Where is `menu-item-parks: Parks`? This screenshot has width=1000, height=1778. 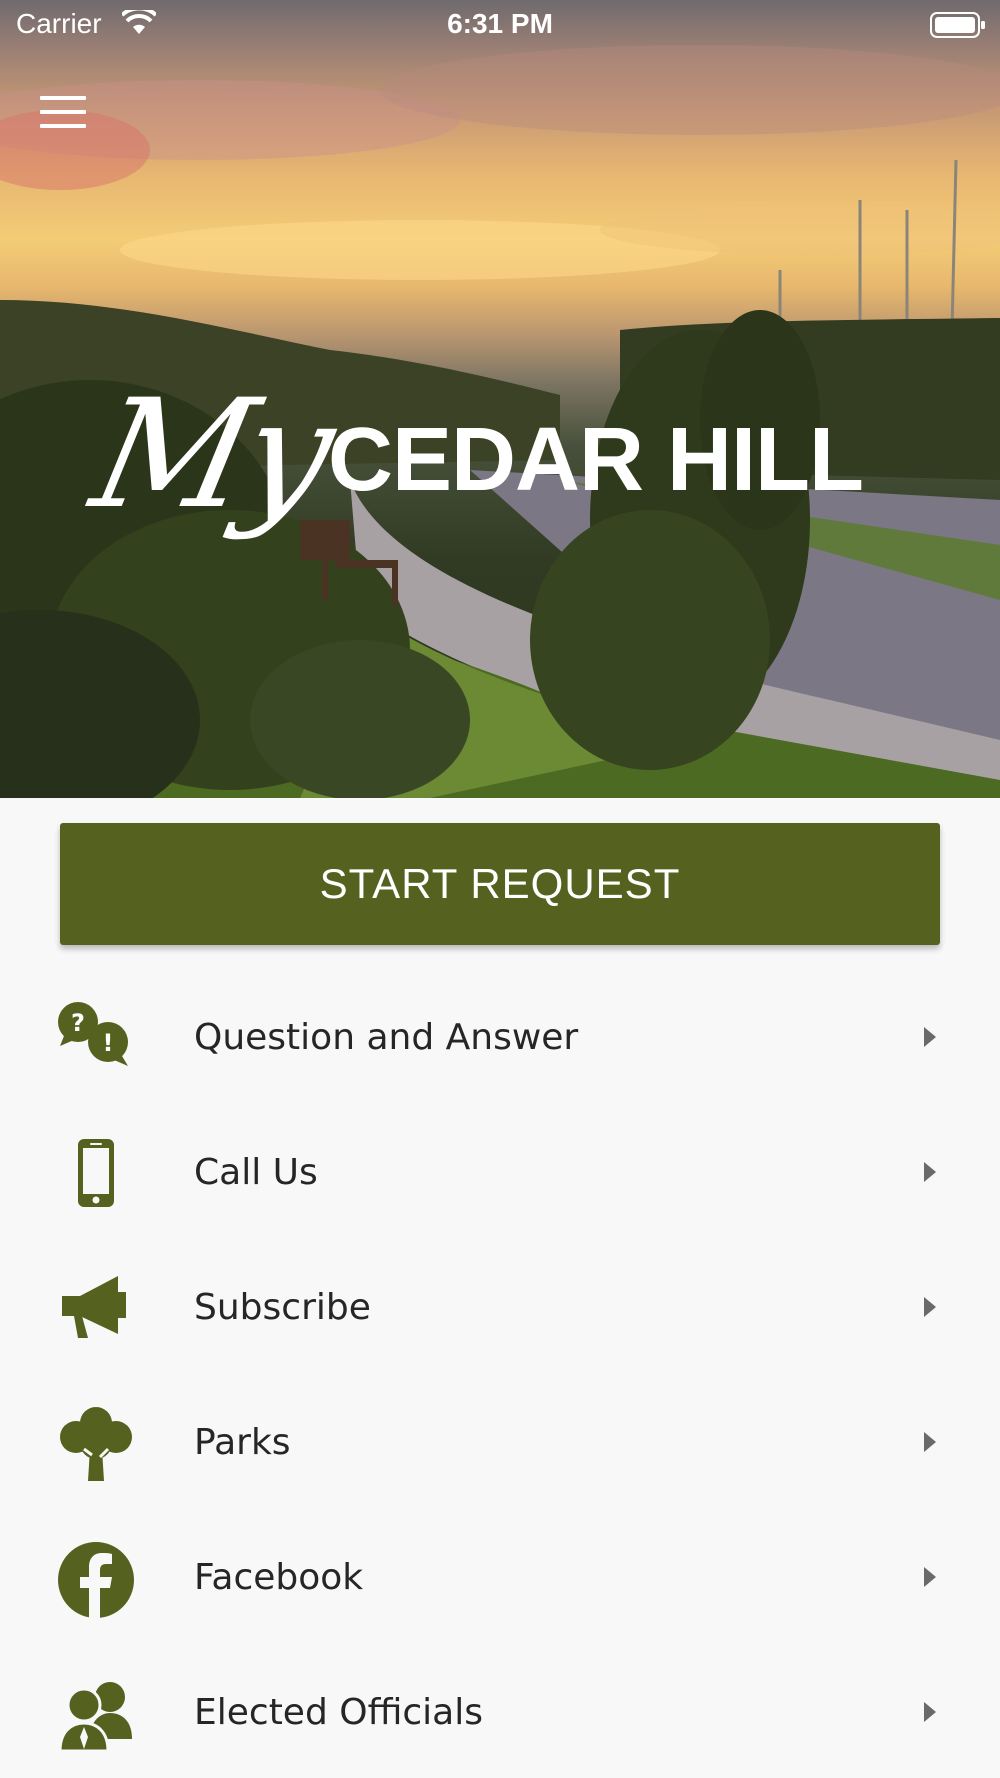 menu-item-parks: Parks is located at coordinates (500, 1442).